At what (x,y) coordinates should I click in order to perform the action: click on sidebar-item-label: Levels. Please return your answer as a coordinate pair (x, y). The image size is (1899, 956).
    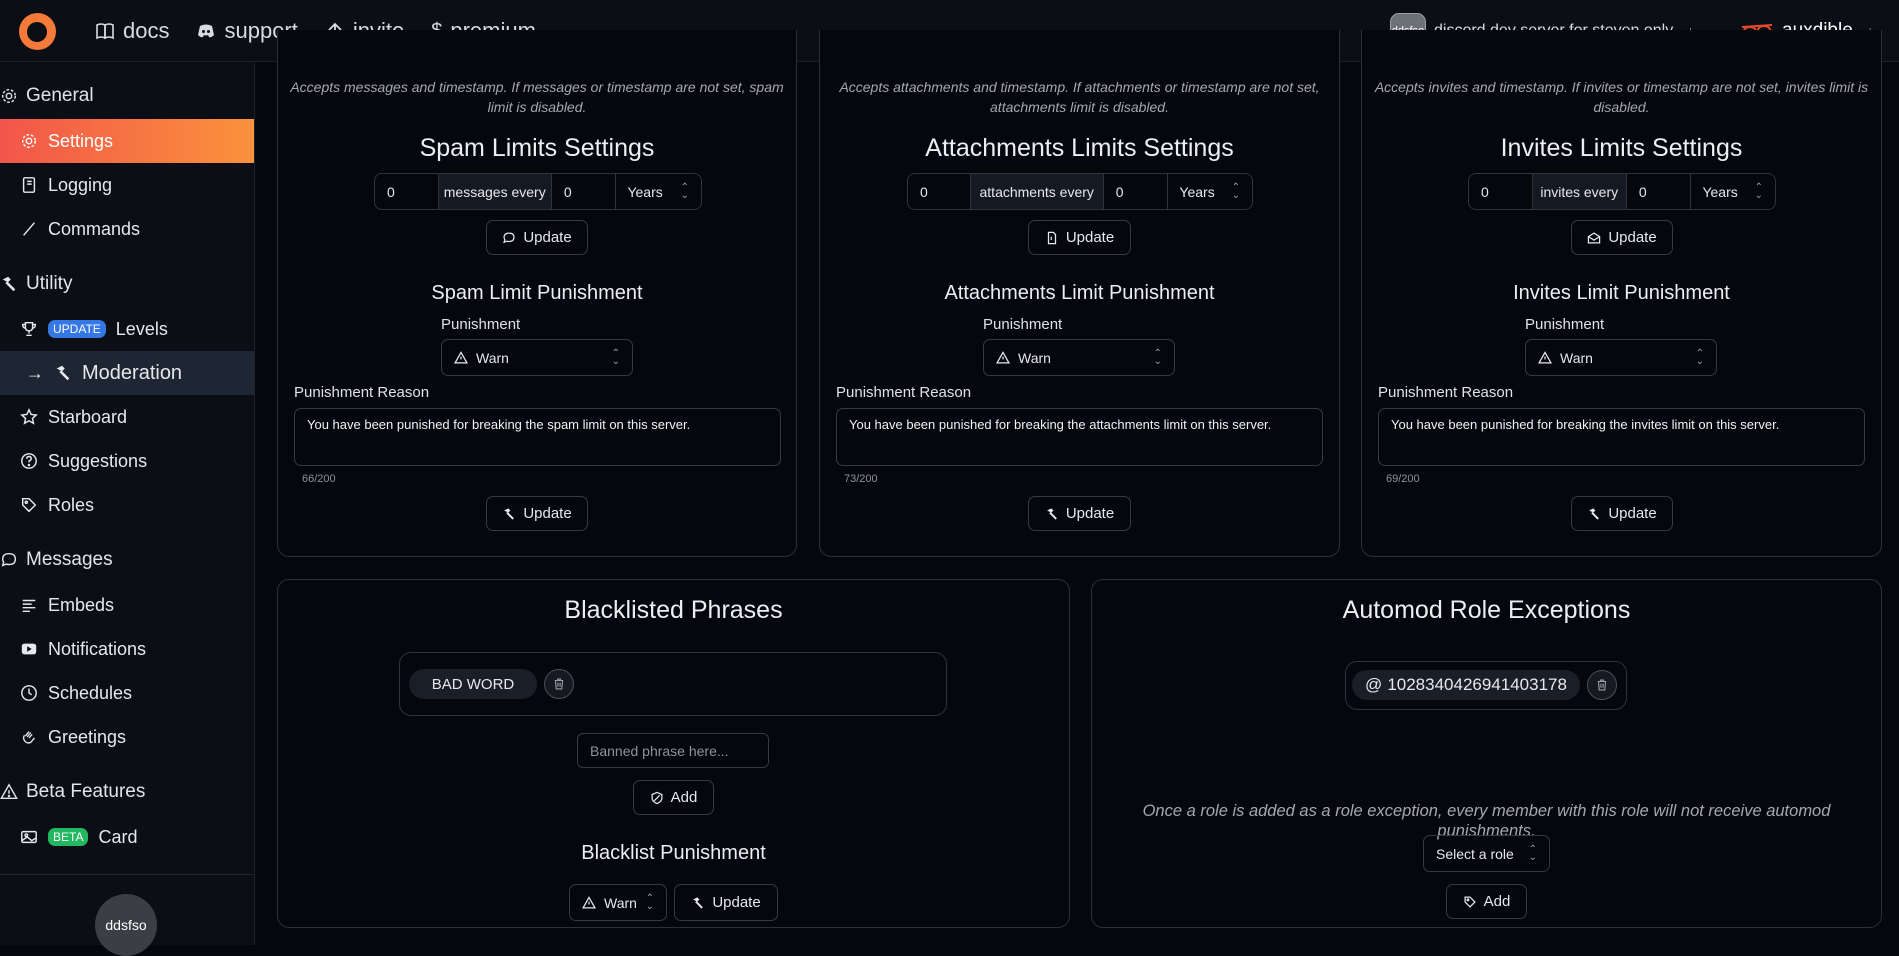
    Looking at the image, I should click on (141, 328).